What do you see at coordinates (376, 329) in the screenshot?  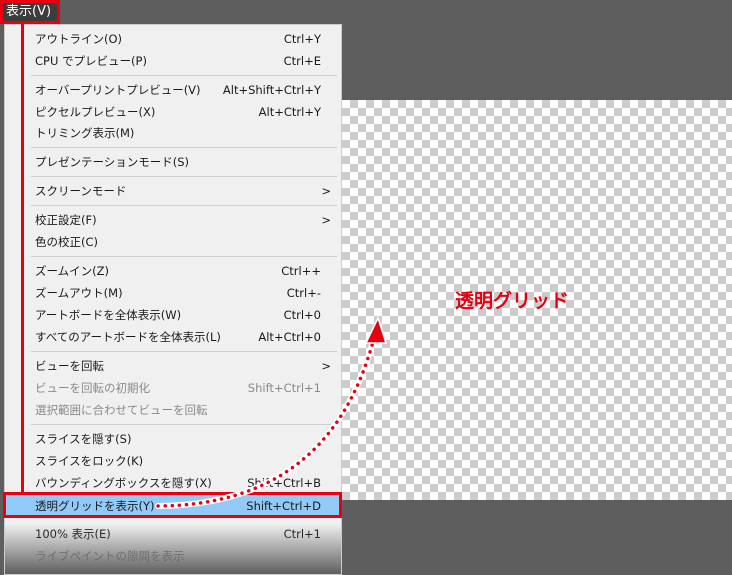 I see `arrowhead-icon` at bounding box center [376, 329].